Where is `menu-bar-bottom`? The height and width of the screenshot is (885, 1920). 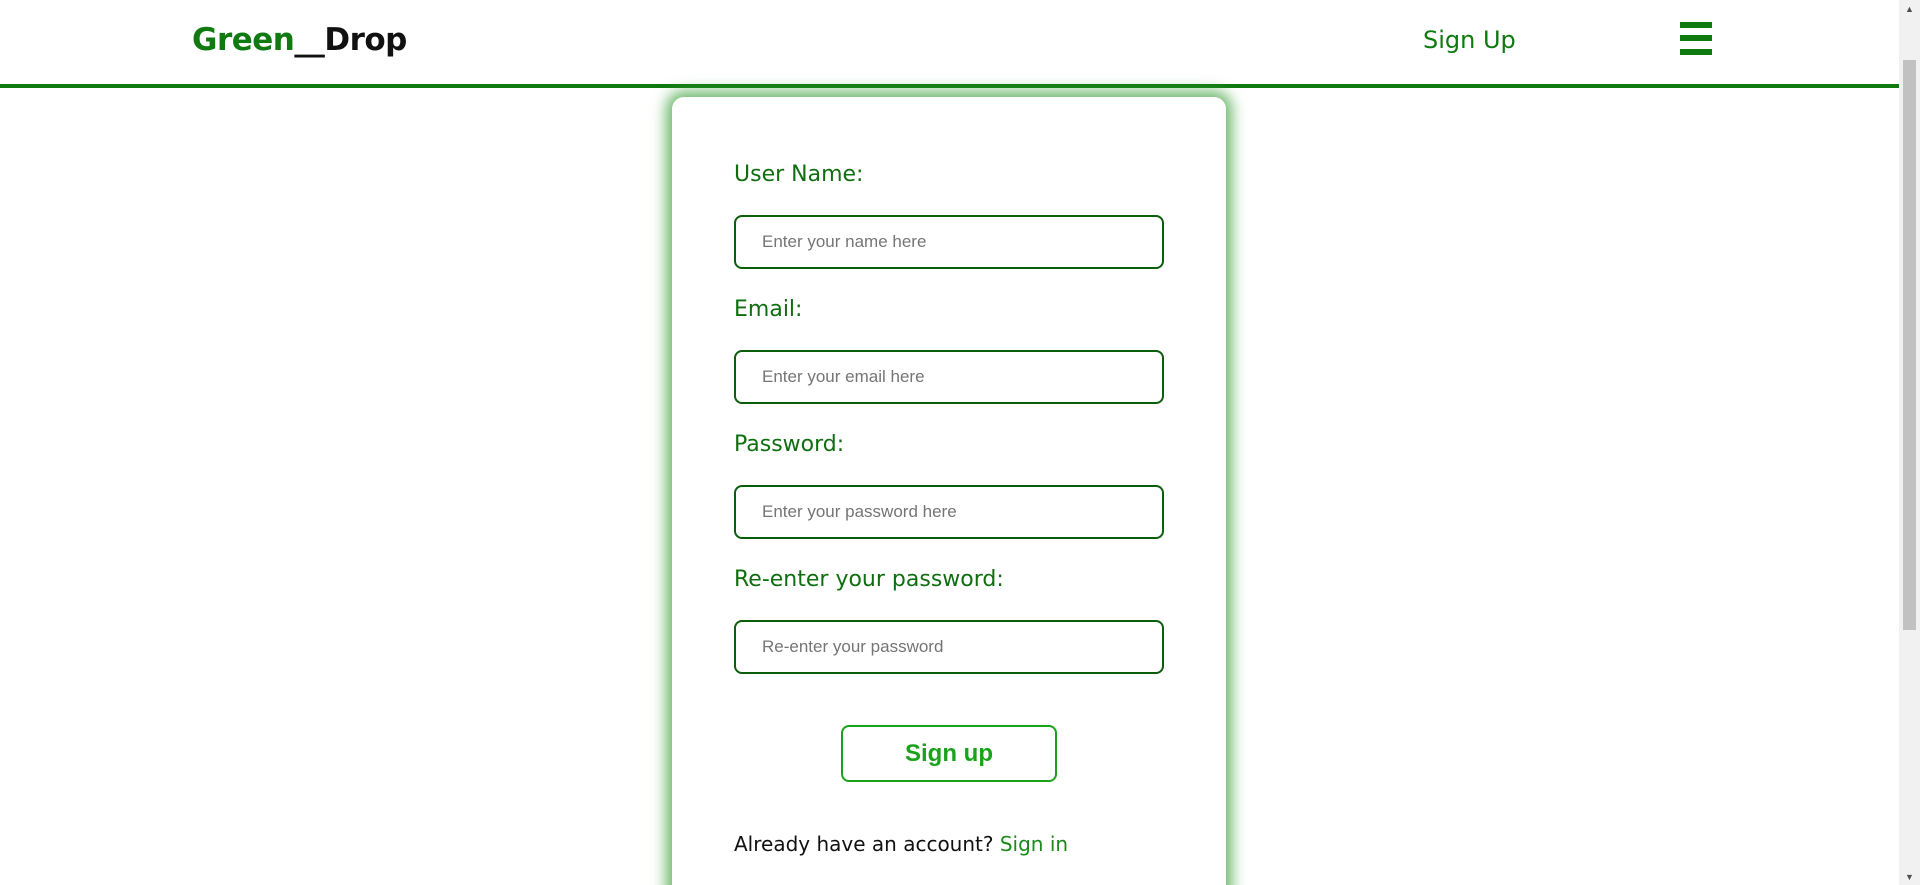 menu-bar-bottom is located at coordinates (1696, 52).